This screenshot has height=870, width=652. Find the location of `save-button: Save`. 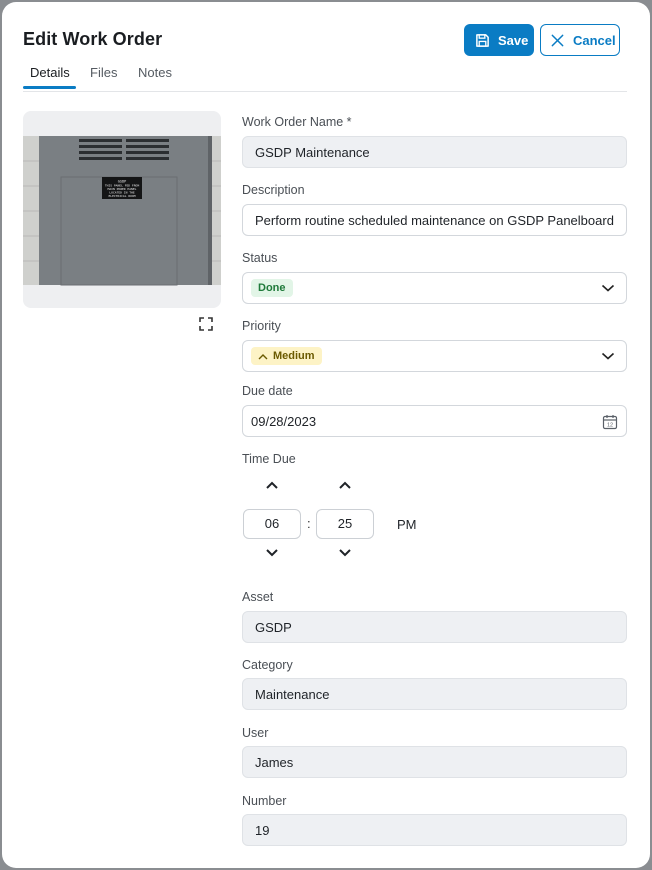

save-button: Save is located at coordinates (499, 40).